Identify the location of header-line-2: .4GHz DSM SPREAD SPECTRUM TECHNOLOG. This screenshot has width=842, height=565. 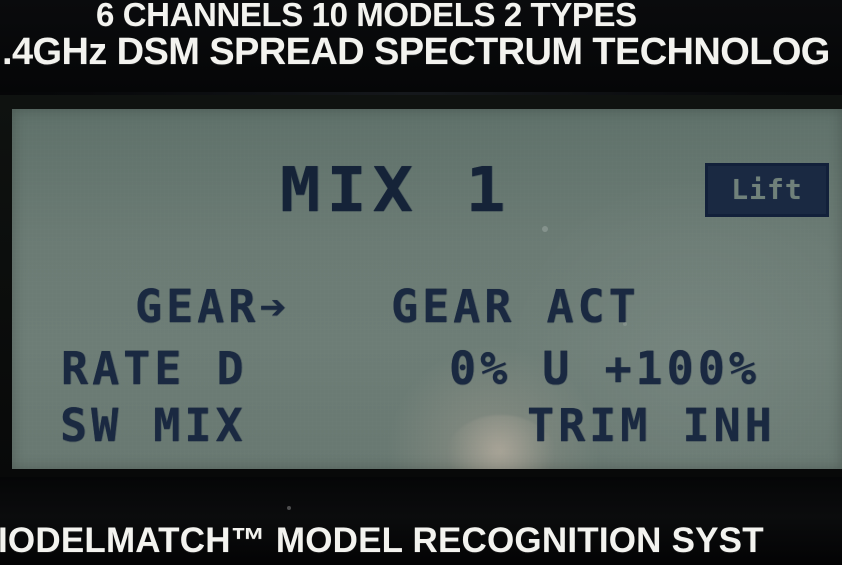
(416, 52).